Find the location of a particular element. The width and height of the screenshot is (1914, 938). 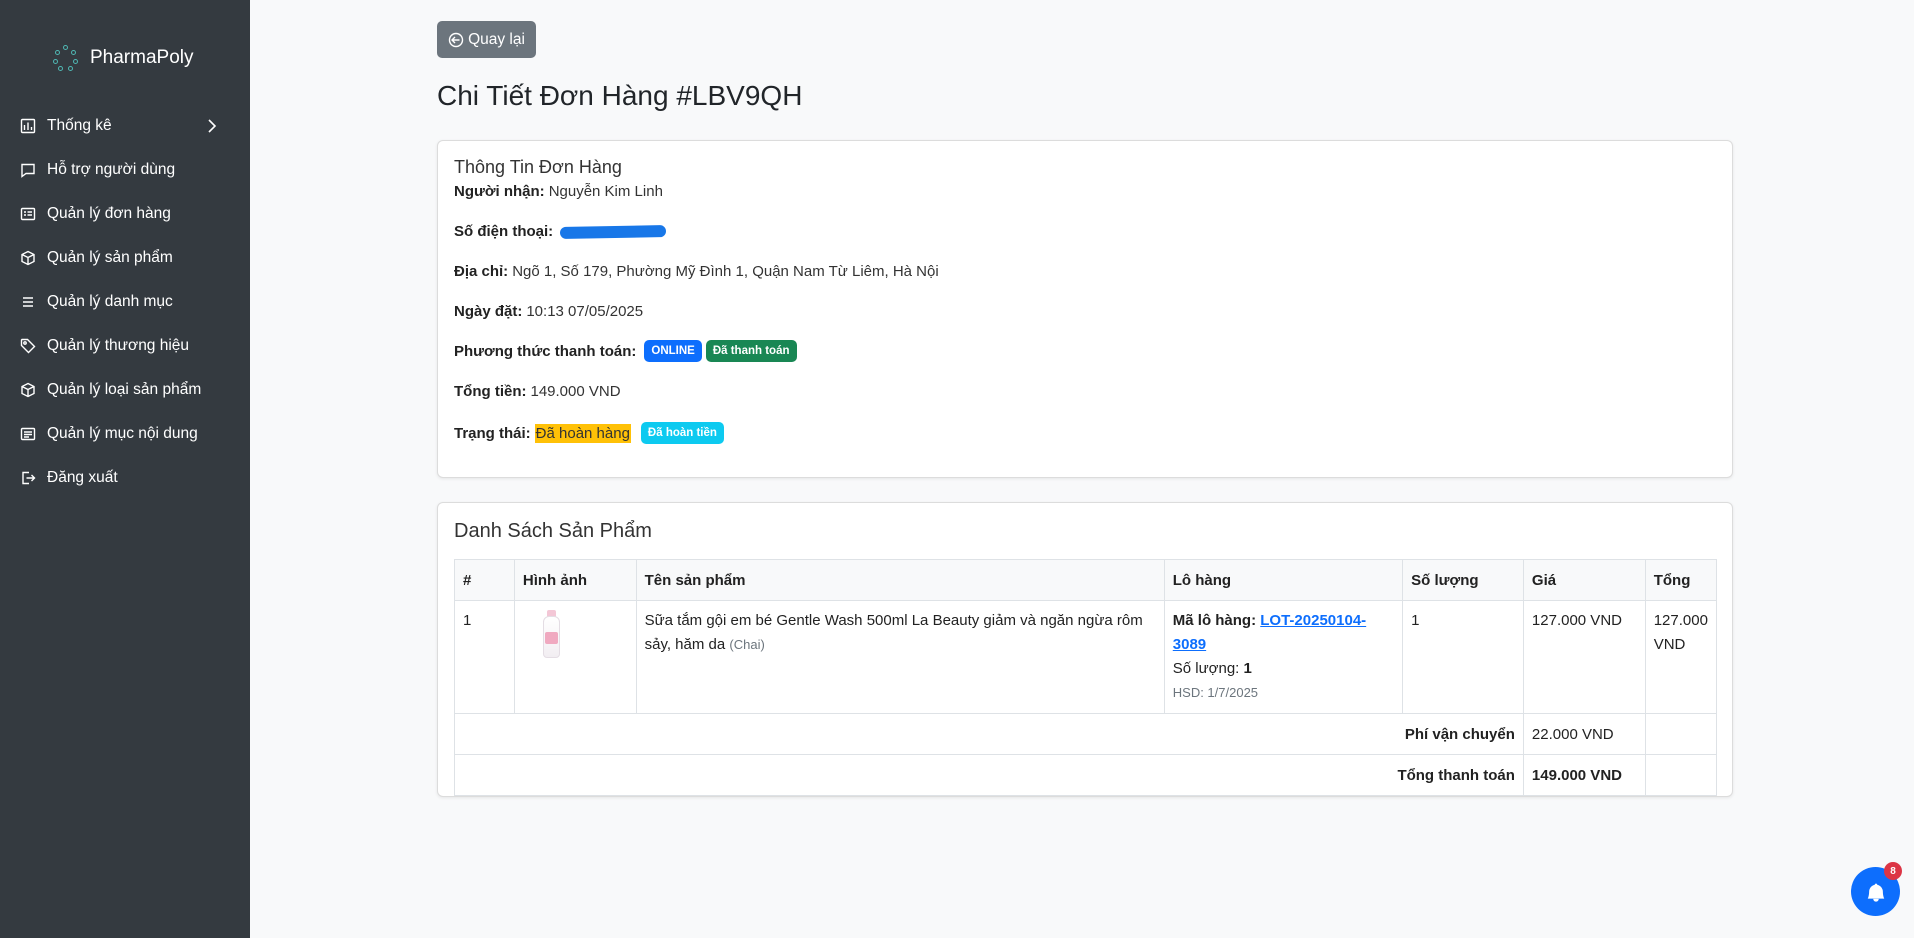

shipping-row: Phí vận chuyển 22.000 VND is located at coordinates (1086, 734).